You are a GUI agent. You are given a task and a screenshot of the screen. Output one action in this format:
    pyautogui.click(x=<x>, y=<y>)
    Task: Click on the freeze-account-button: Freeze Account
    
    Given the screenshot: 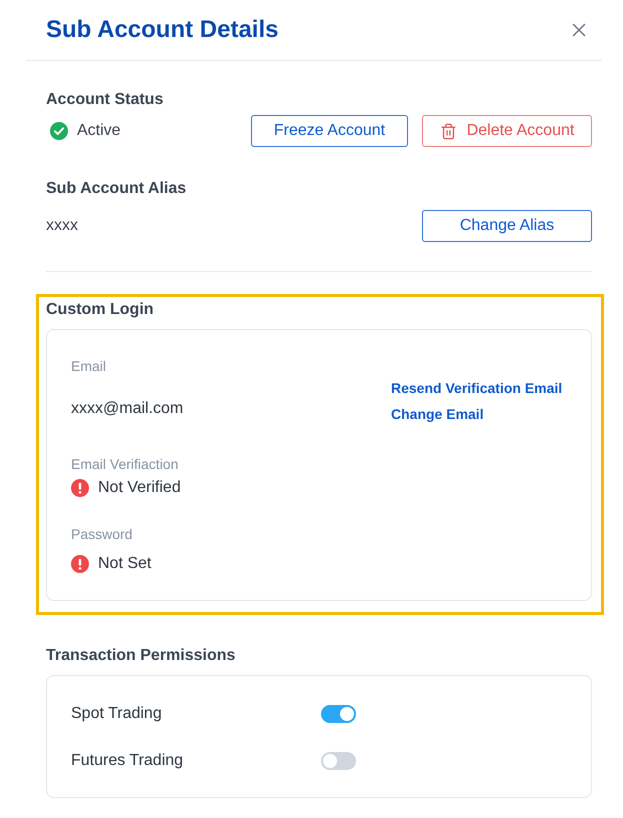 What is the action you would take?
    pyautogui.click(x=329, y=131)
    